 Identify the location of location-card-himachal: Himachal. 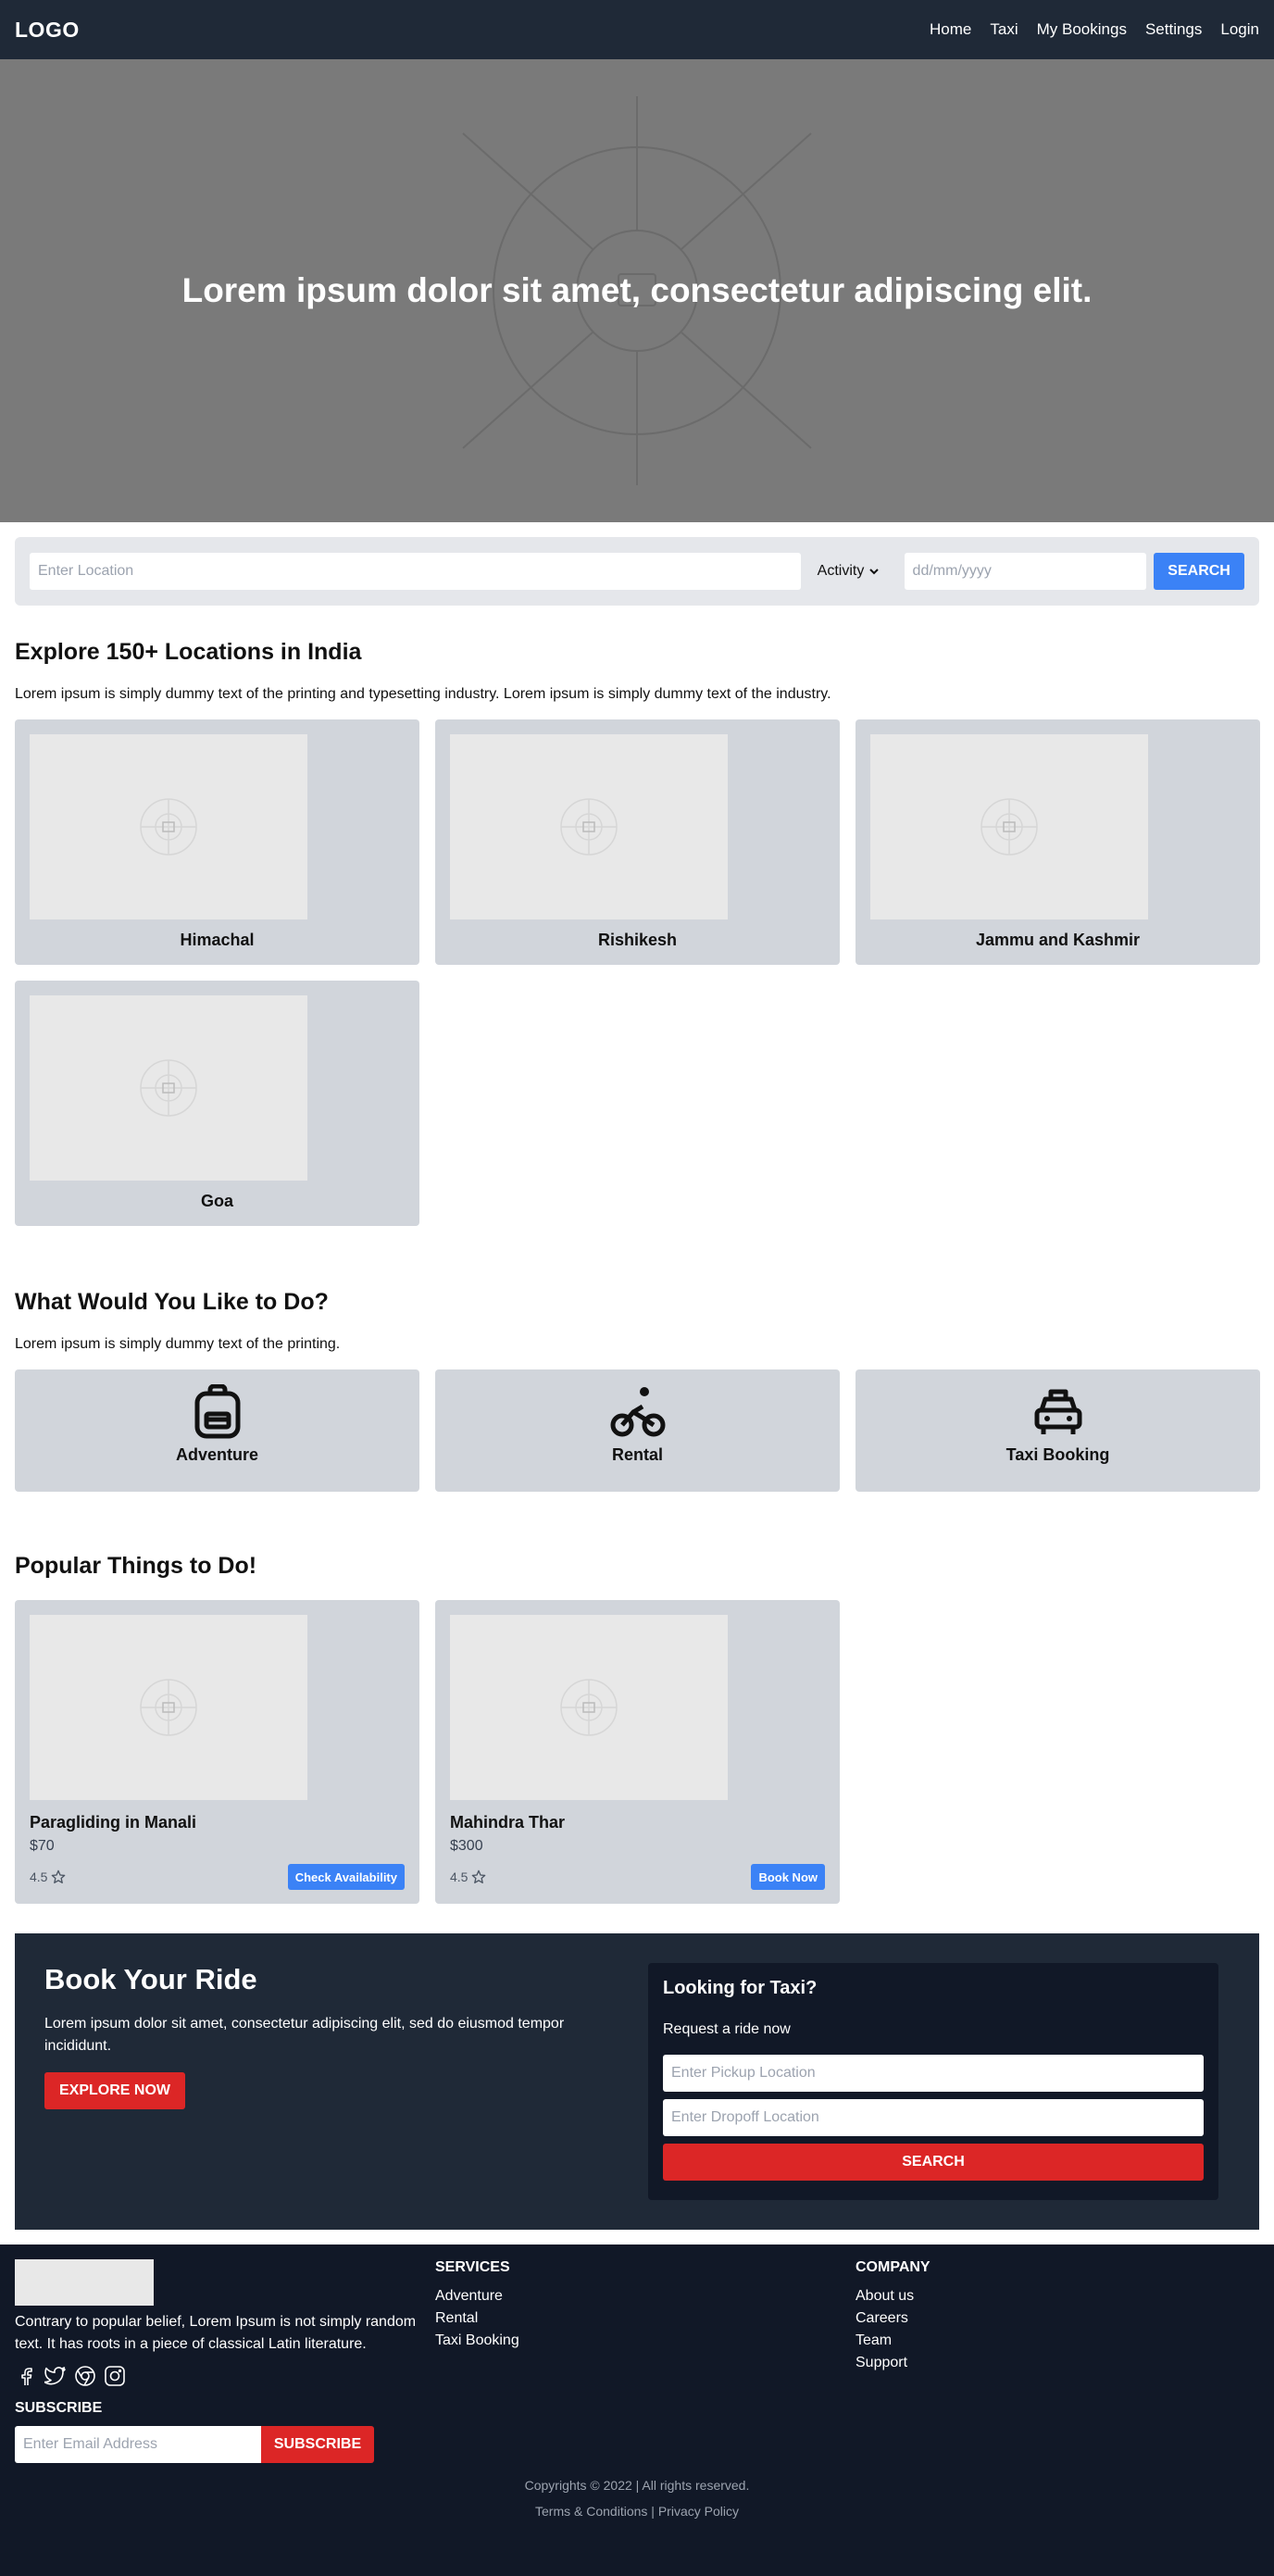
(217, 842).